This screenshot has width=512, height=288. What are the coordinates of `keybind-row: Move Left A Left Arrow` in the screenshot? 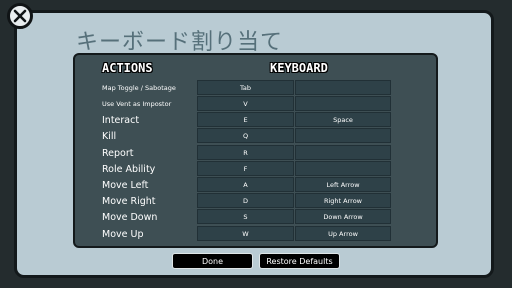 It's located at (256, 185).